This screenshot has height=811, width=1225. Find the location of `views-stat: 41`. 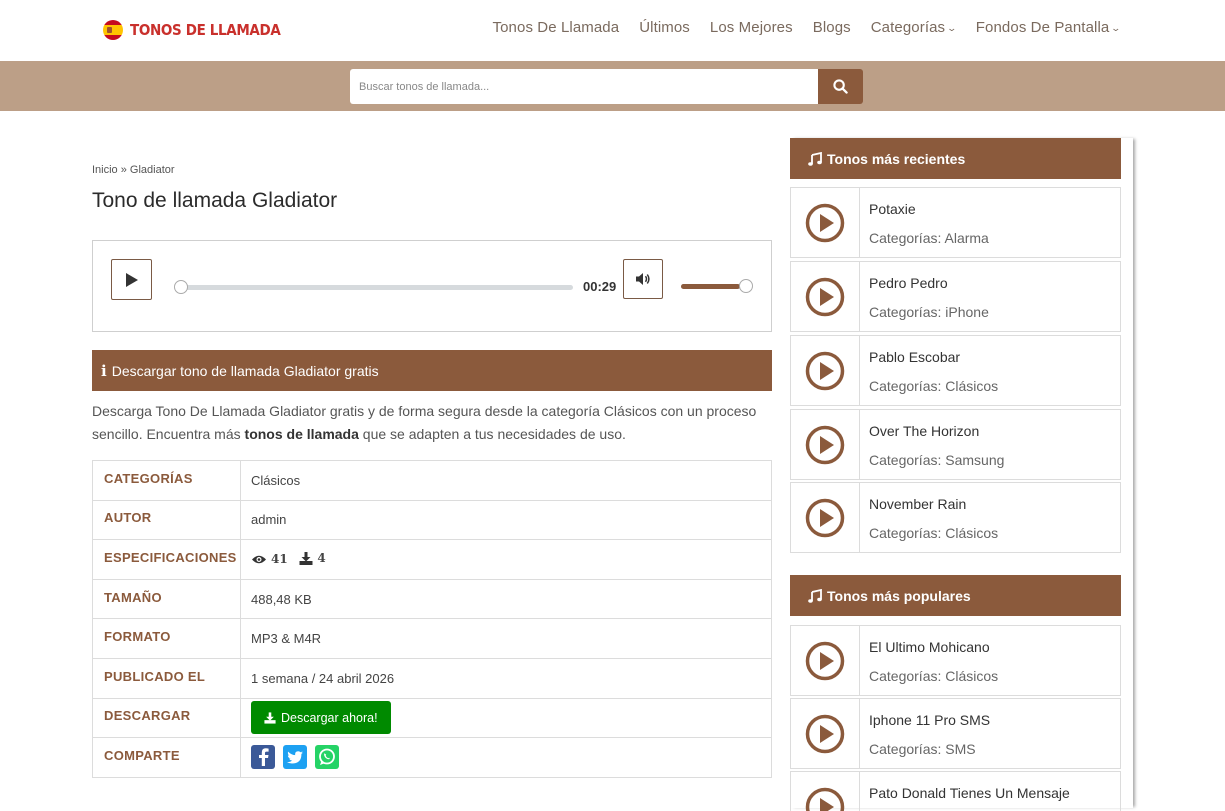

views-stat: 41 is located at coordinates (269, 559).